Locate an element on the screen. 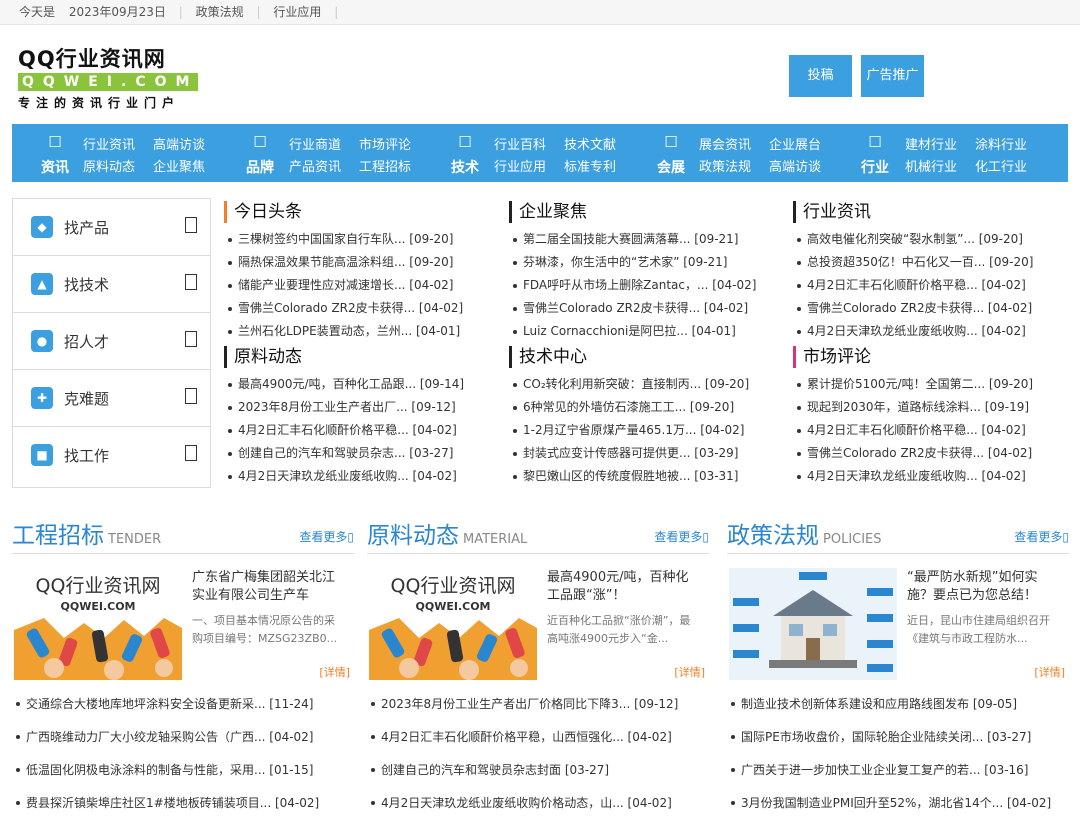 Image resolution: width=1080 pixels, height=840 pixels. list-item: 兰州石化LDPE装置动态，兰州... [04-01] is located at coordinates (343, 331).